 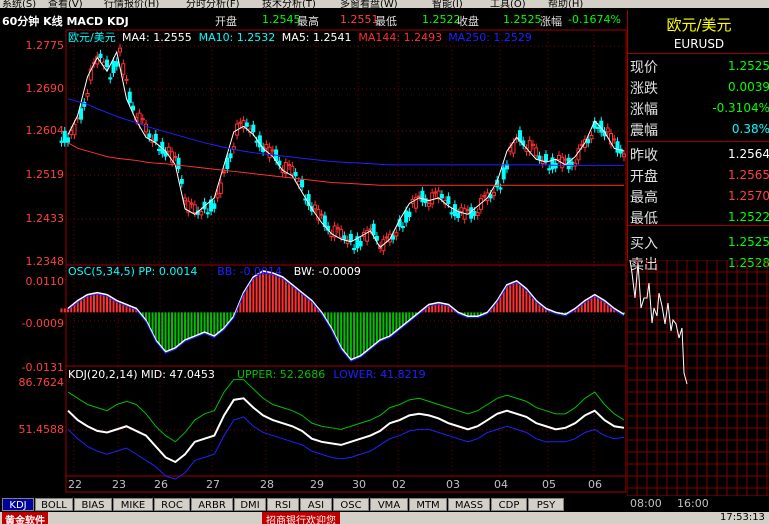 What do you see at coordinates (18, 504) in the screenshot?
I see `tab-kdj: KDJ` at bounding box center [18, 504].